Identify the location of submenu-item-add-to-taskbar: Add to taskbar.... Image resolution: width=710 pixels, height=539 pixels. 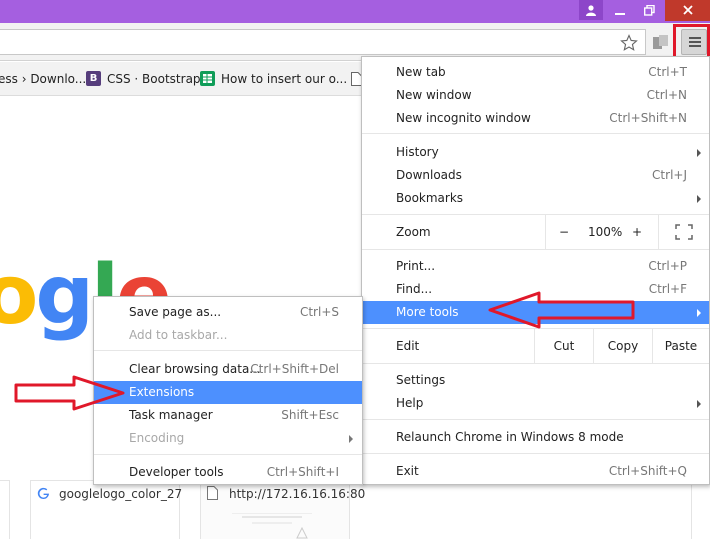
(228, 335).